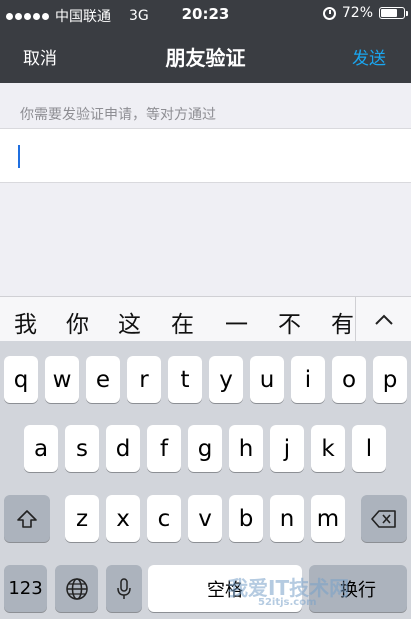 Image resolution: width=411 pixels, height=619 pixels. What do you see at coordinates (308, 379) in the screenshot?
I see `key-i: i` at bounding box center [308, 379].